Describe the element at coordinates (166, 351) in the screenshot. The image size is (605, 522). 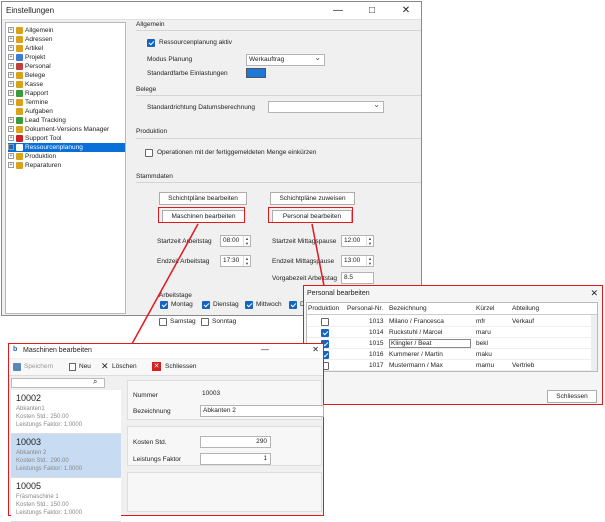
I see `maschinen-titlebar: b Maschinen bearbeiten — ✕` at that location.